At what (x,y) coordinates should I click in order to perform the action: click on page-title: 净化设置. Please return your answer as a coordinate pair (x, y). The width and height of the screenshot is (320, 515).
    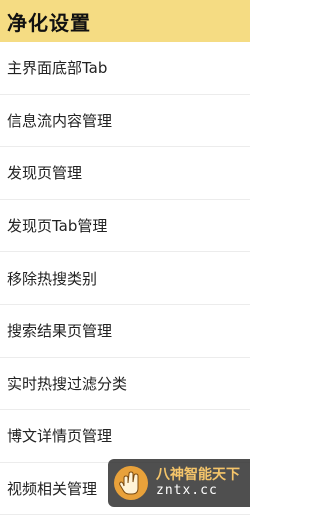
    Looking at the image, I should click on (49, 22).